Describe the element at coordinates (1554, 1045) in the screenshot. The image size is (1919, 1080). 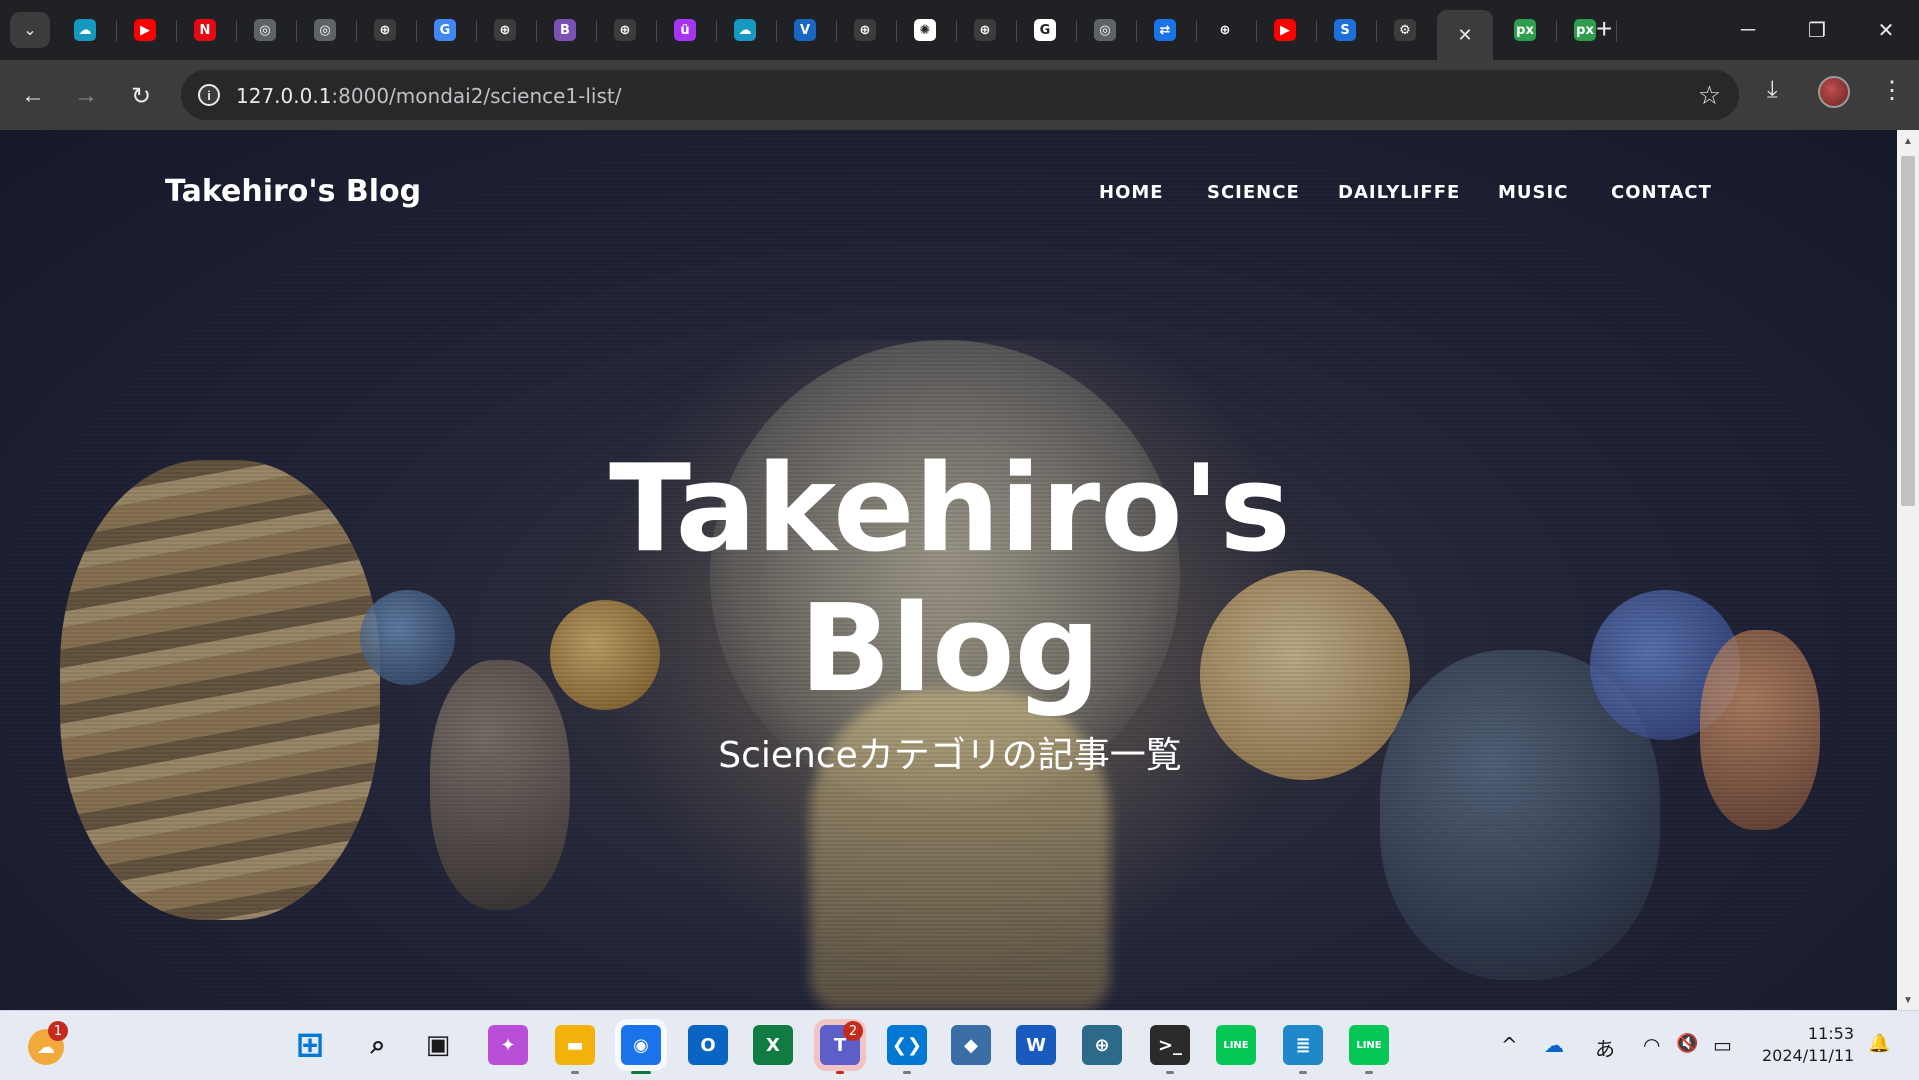
I see `onedrive-icon: ☁` at that location.